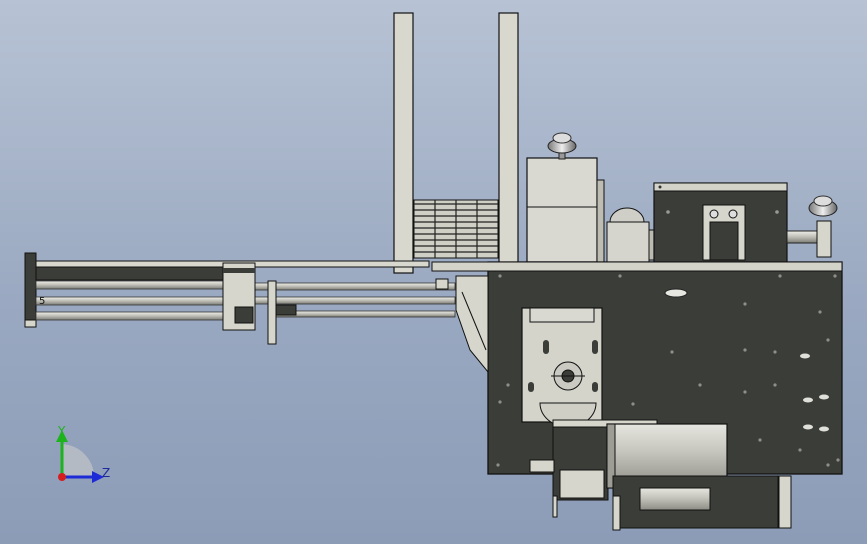 The width and height of the screenshot is (867, 544). I want to click on stacked-slats, so click(456, 229).